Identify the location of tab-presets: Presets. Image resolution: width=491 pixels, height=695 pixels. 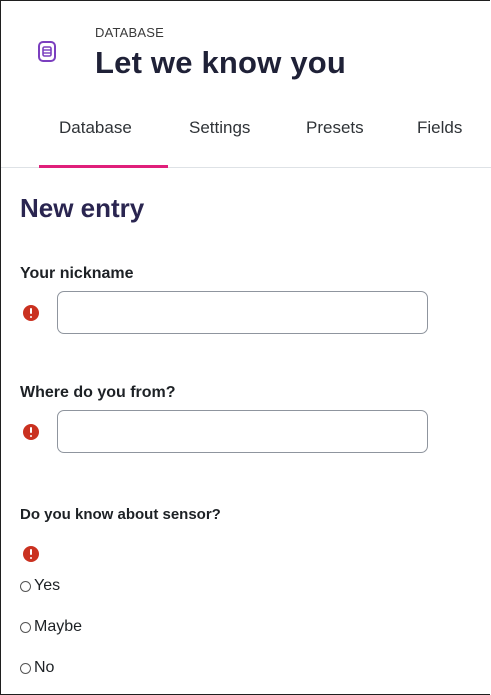
(335, 128).